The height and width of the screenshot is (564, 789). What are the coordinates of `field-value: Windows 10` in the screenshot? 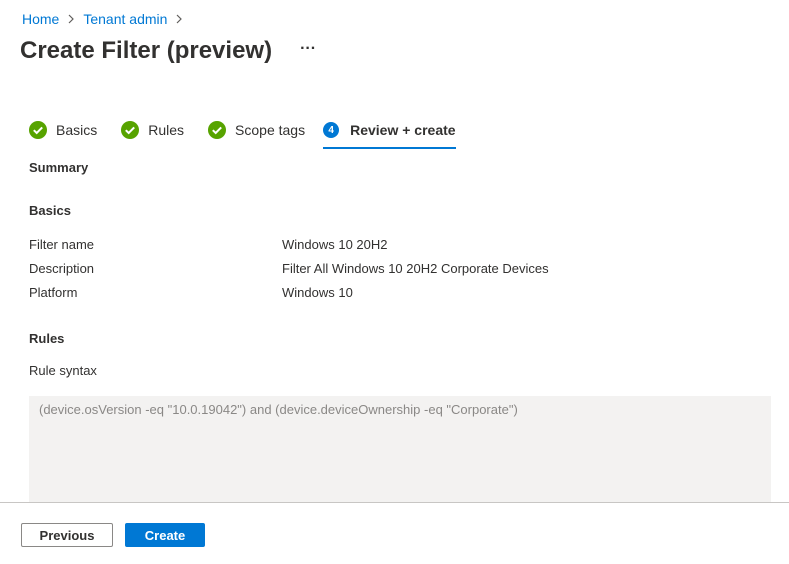 It's located at (317, 292).